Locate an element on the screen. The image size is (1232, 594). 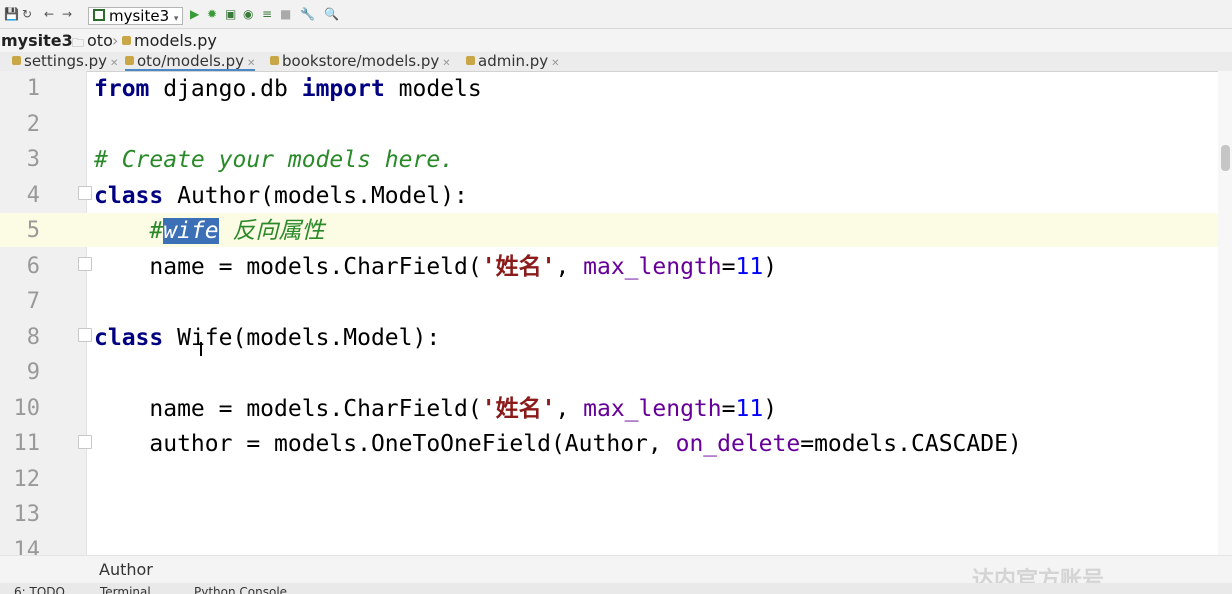
code-text: # is located at coordinates (156, 231).